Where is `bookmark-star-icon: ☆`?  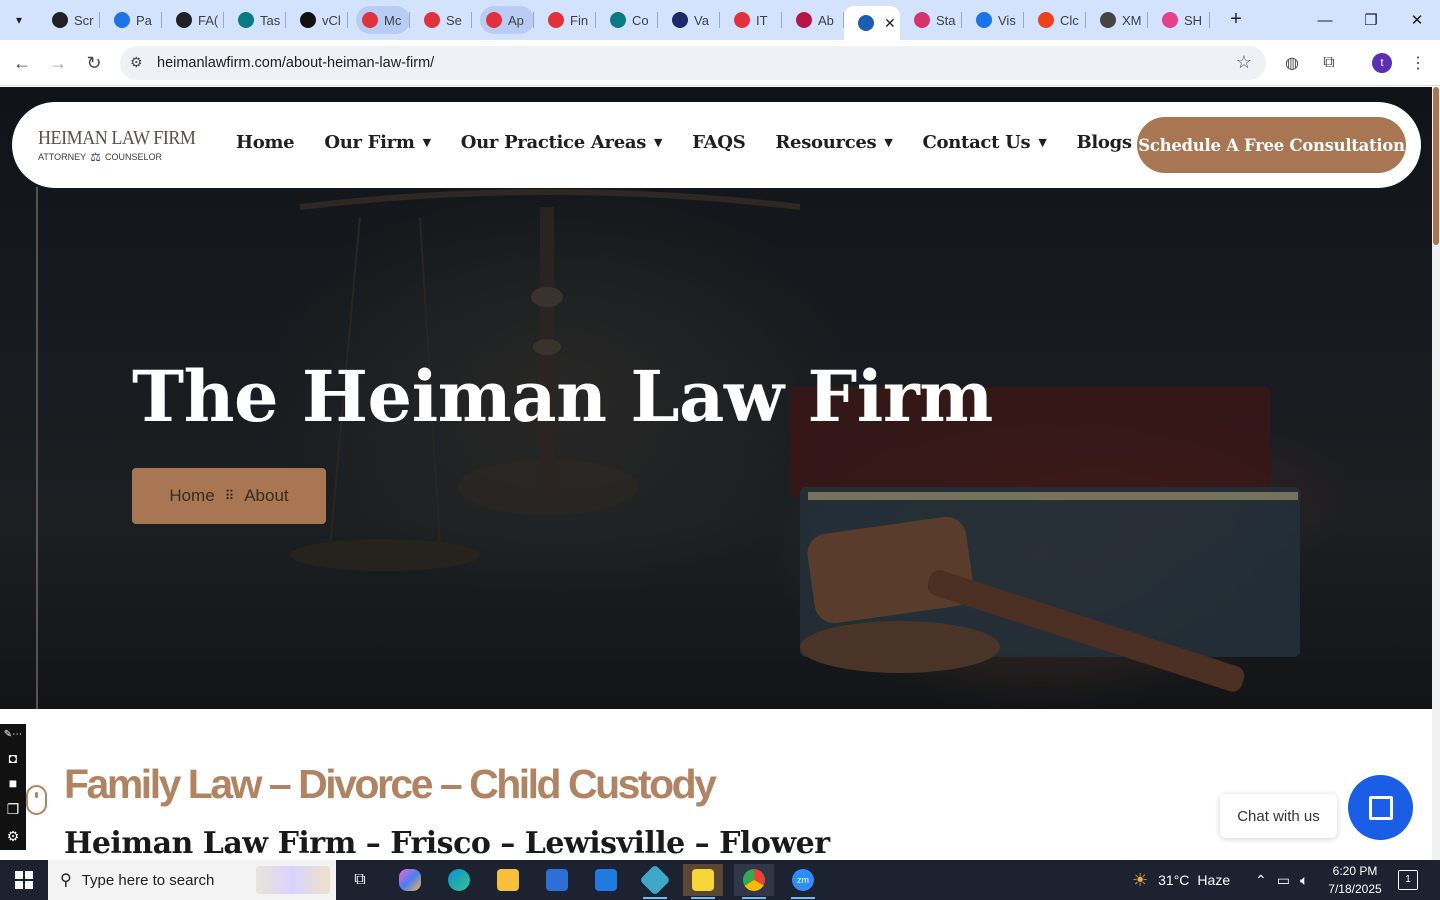 bookmark-star-icon: ☆ is located at coordinates (1244, 62).